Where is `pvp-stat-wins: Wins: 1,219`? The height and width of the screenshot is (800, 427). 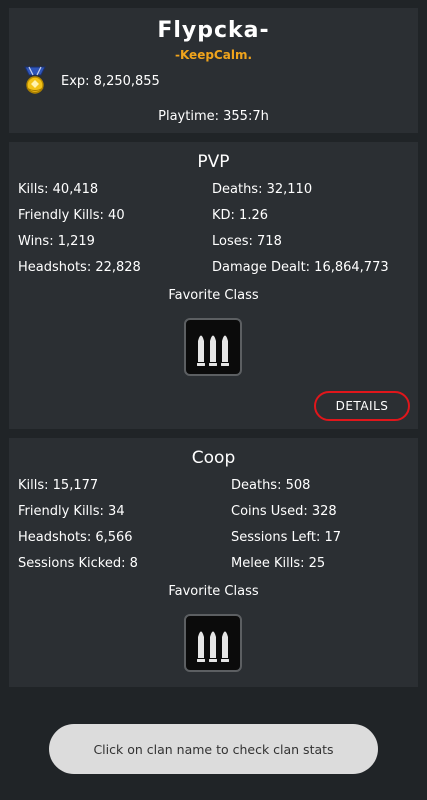 pvp-stat-wins: Wins: 1,219 is located at coordinates (56, 241).